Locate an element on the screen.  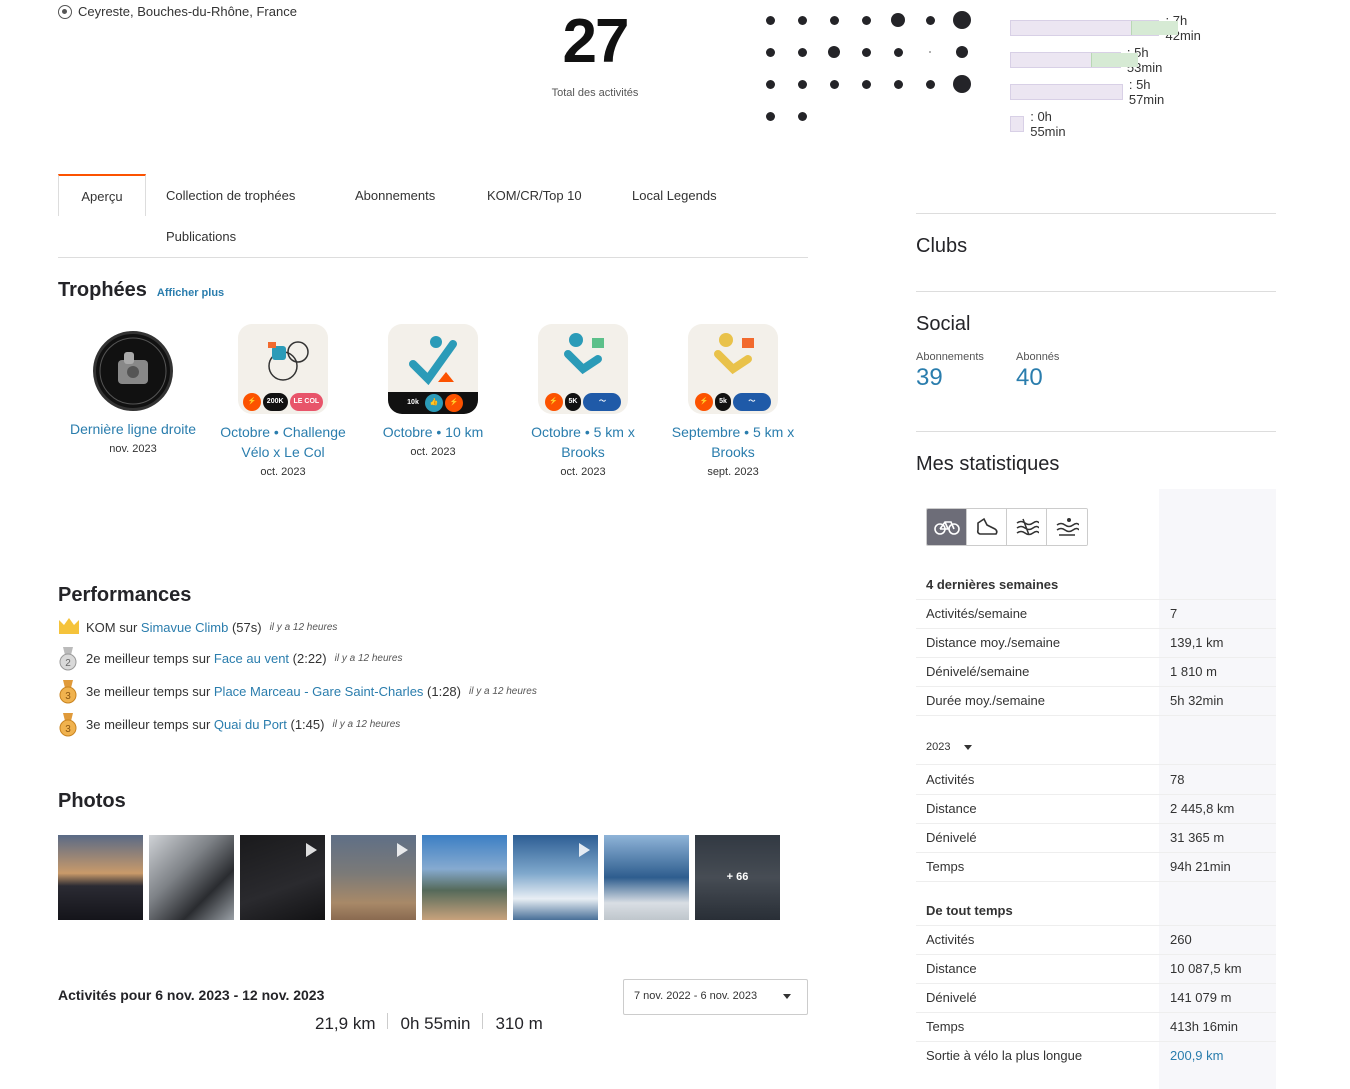
tab-publications: Publications is located at coordinates (201, 236).